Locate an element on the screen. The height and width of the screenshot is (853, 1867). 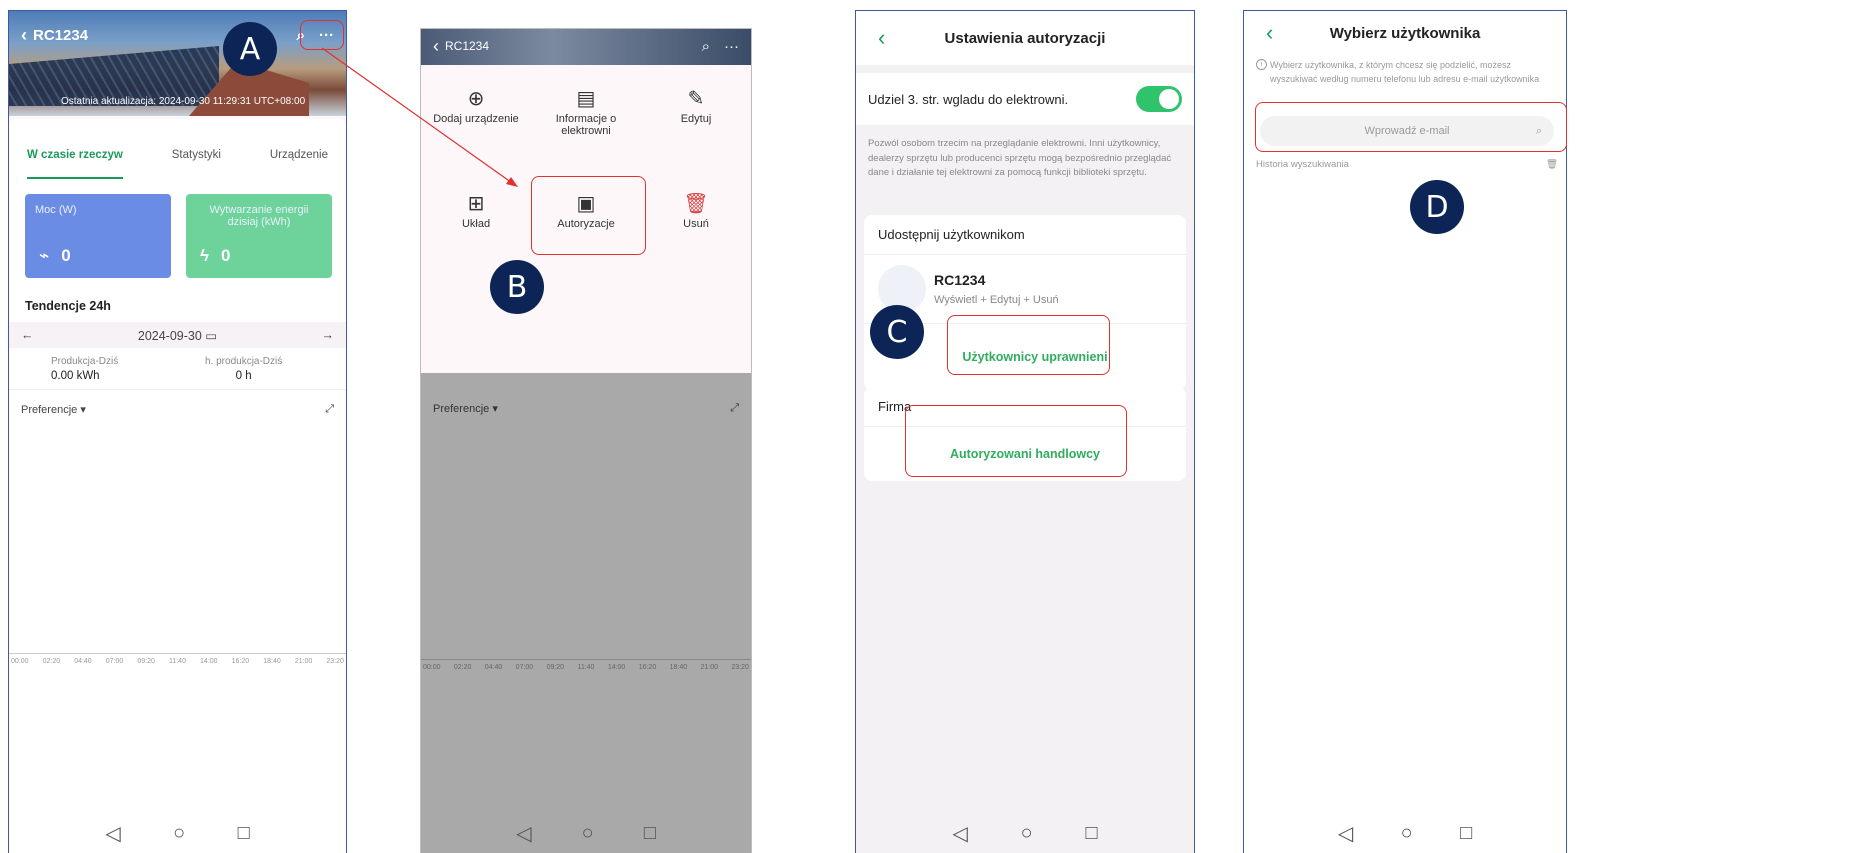
trash-icon: 🗑 is located at coordinates (1552, 164).